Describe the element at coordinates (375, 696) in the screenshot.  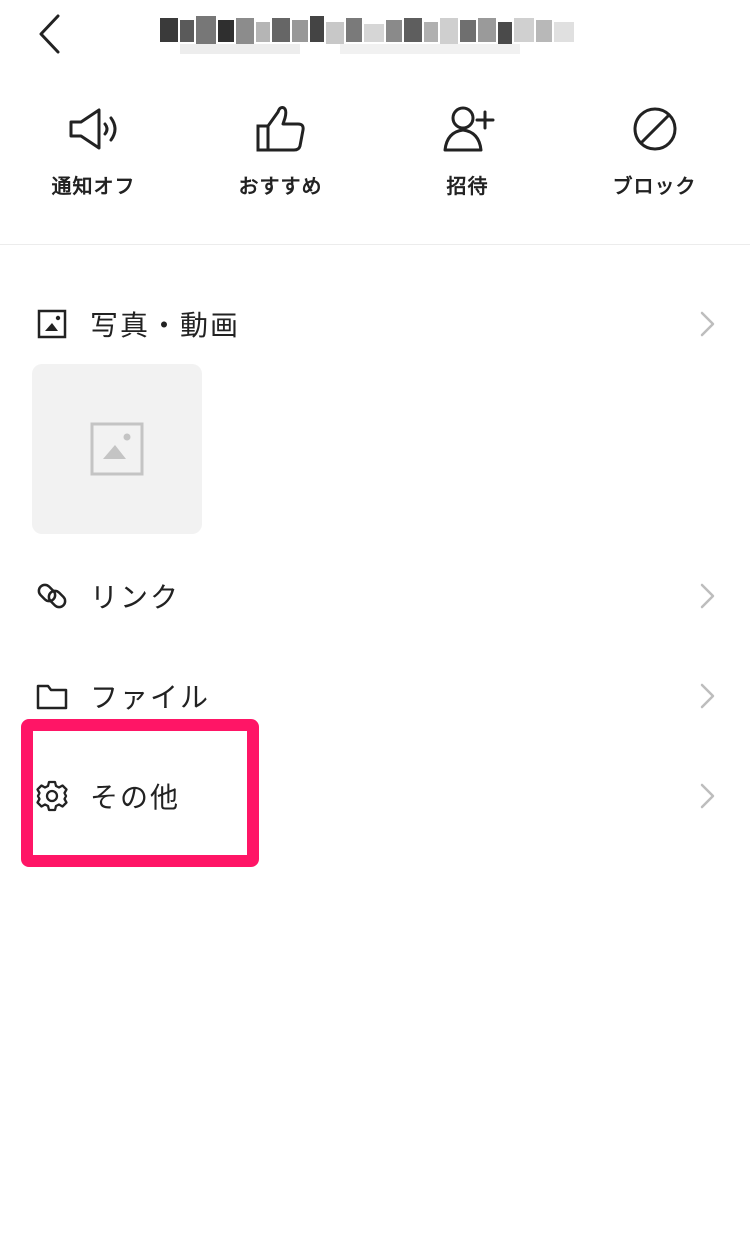
I see `menu-row-files: ファイル` at that location.